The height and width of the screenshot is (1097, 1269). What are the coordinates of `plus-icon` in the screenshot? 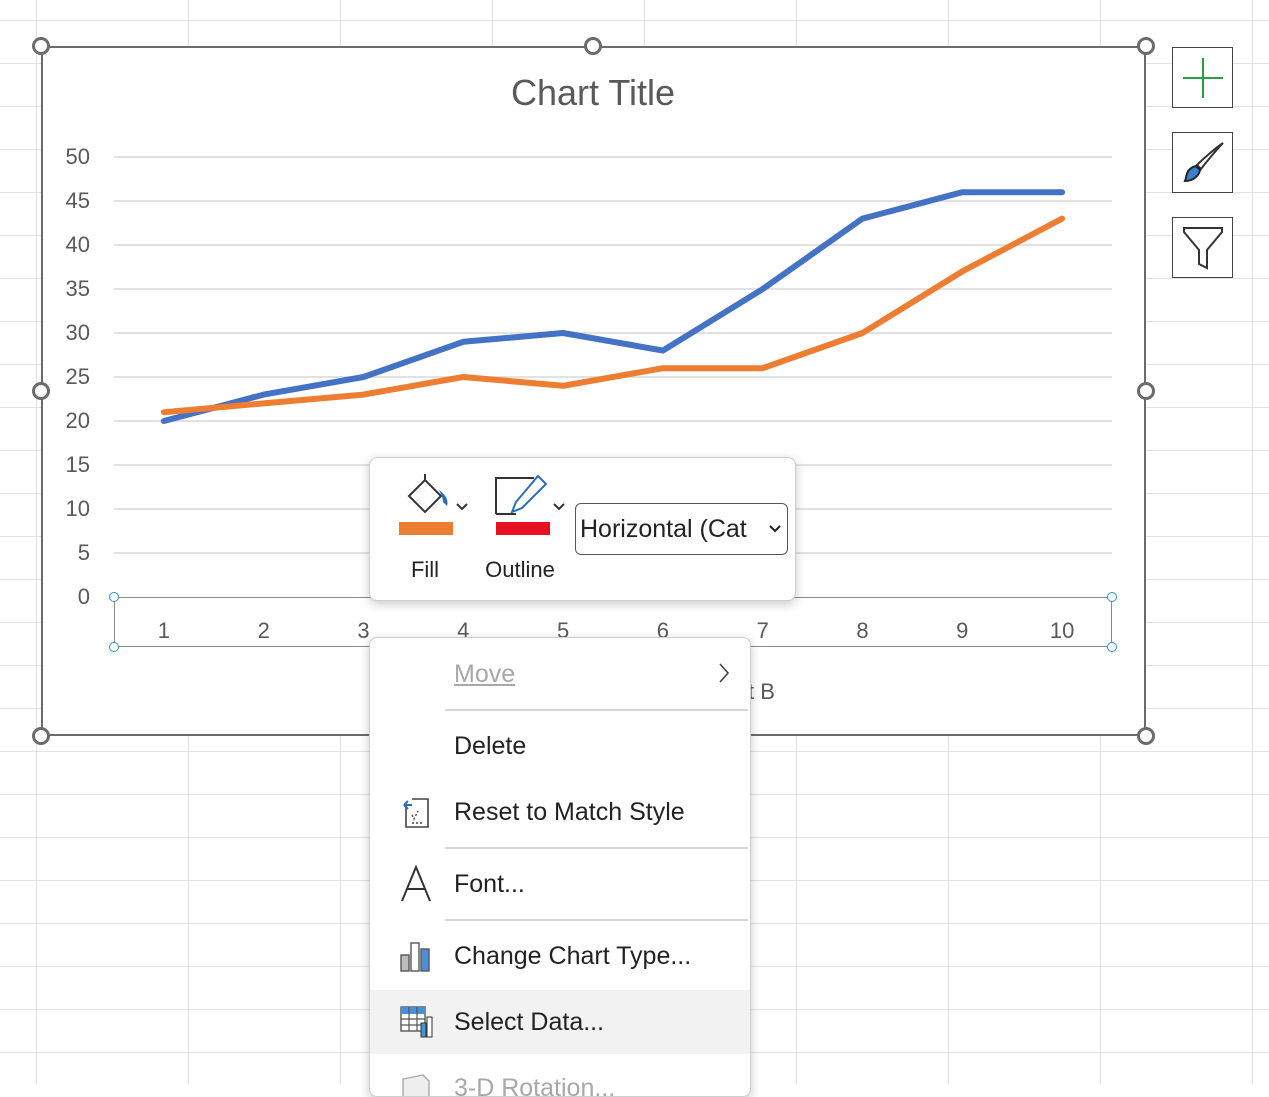 It's located at (1203, 78).